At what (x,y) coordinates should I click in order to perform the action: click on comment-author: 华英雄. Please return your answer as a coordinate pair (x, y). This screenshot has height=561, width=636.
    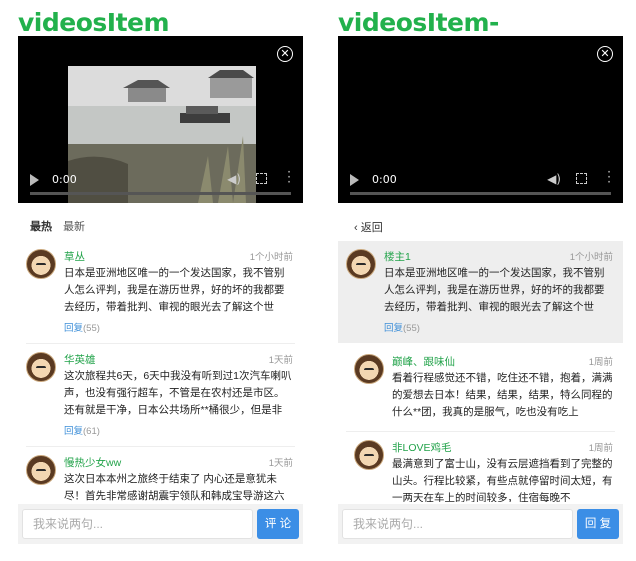
    Looking at the image, I should click on (80, 359).